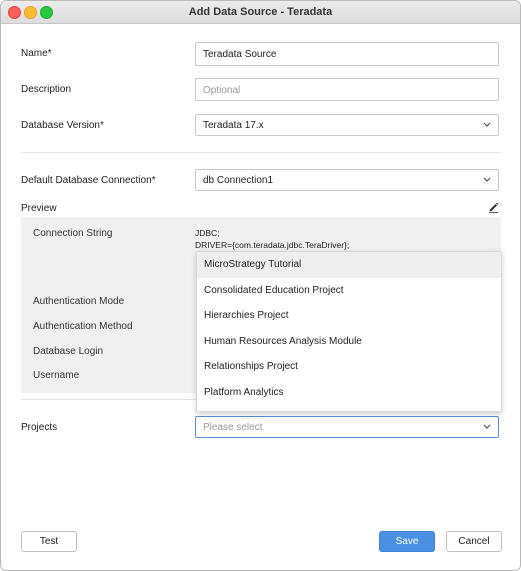  What do you see at coordinates (349, 393) in the screenshot?
I see `dropdown-option: Platform Analytics` at bounding box center [349, 393].